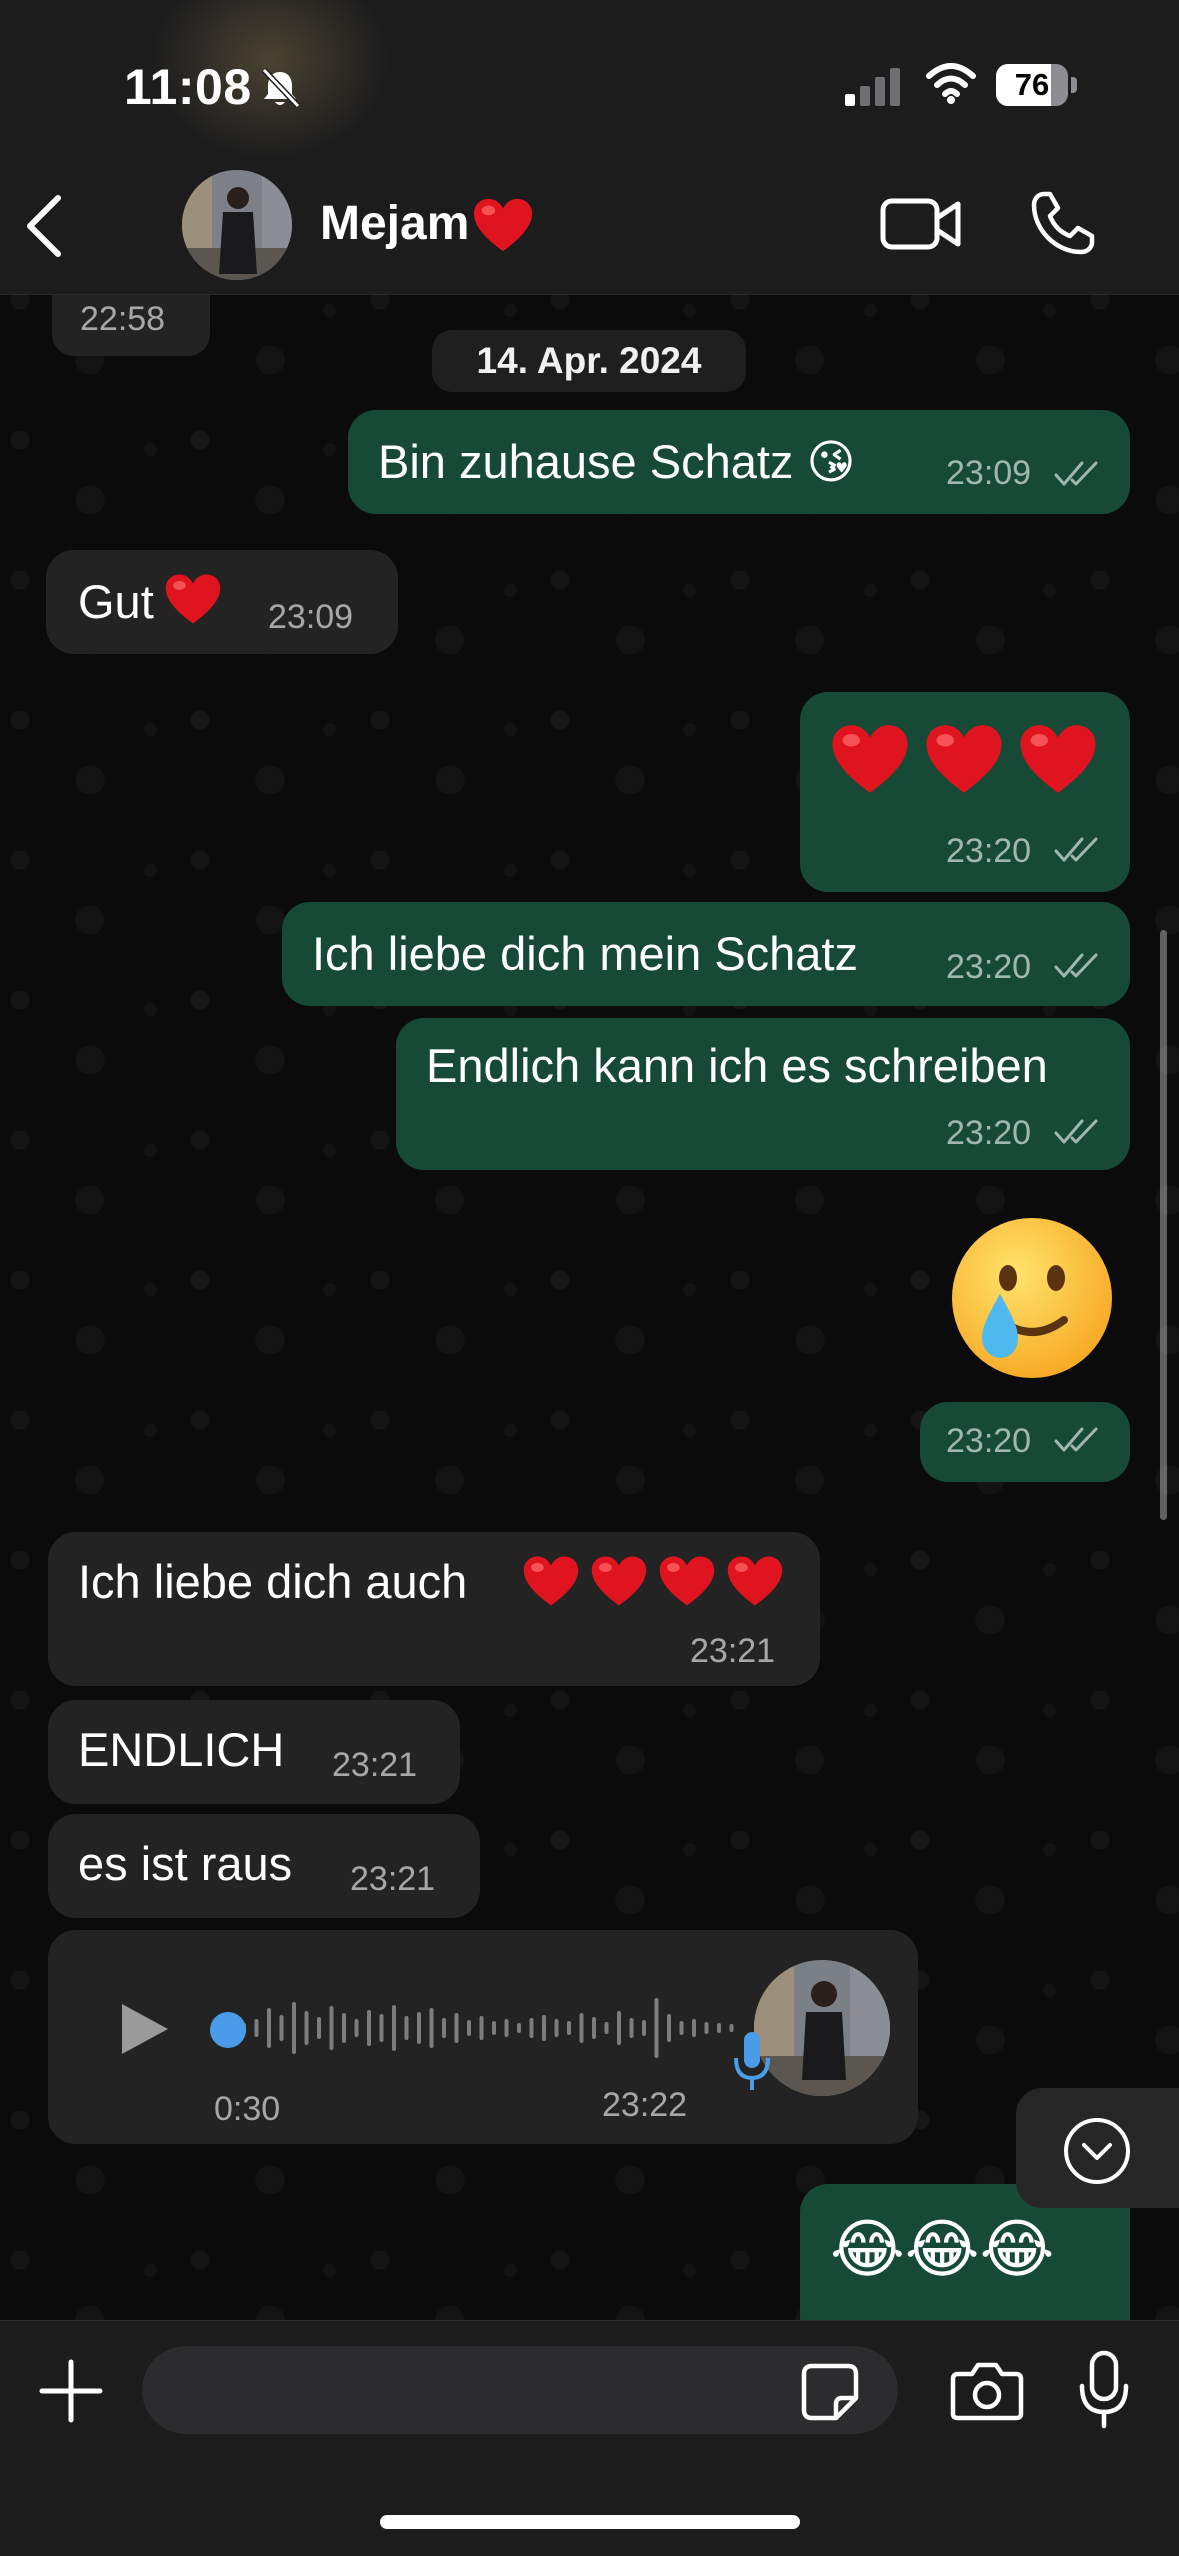  I want to click on contact-name: Mejam, so click(394, 223).